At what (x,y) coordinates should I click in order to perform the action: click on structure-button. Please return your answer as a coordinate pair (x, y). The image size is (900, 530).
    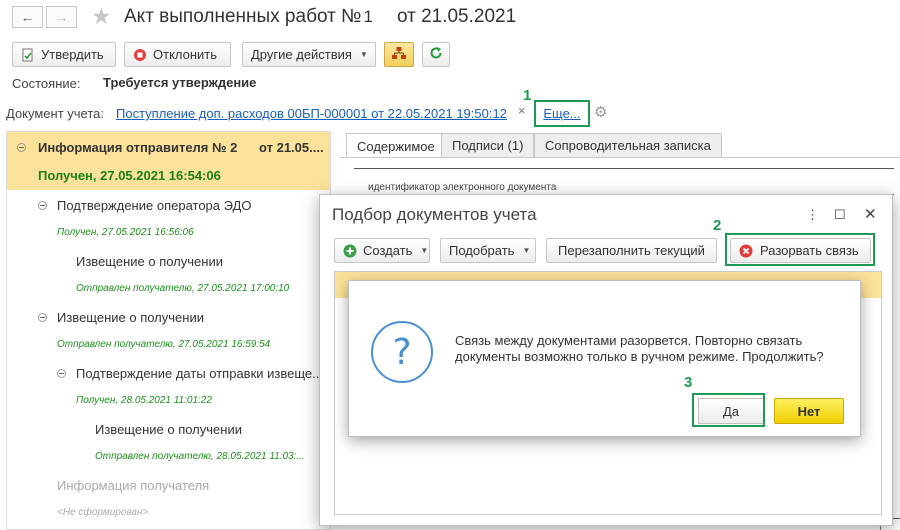
    Looking at the image, I should click on (399, 54).